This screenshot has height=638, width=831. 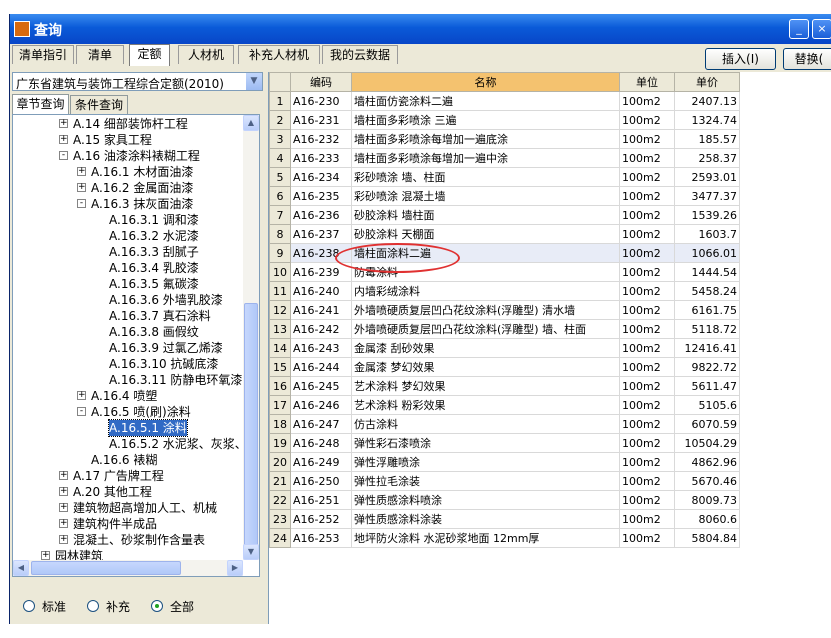 I want to click on tab-condition-query: 条件查询, so click(x=99, y=104).